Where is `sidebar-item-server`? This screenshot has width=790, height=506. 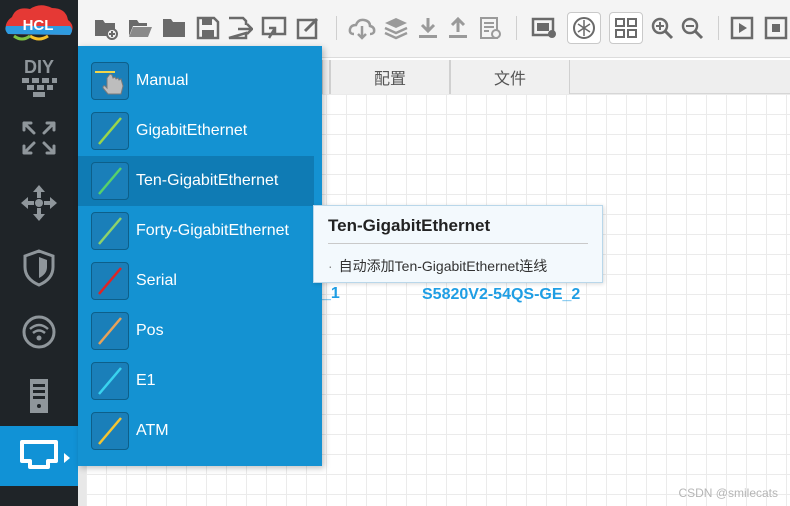 sidebar-item-server is located at coordinates (39, 396).